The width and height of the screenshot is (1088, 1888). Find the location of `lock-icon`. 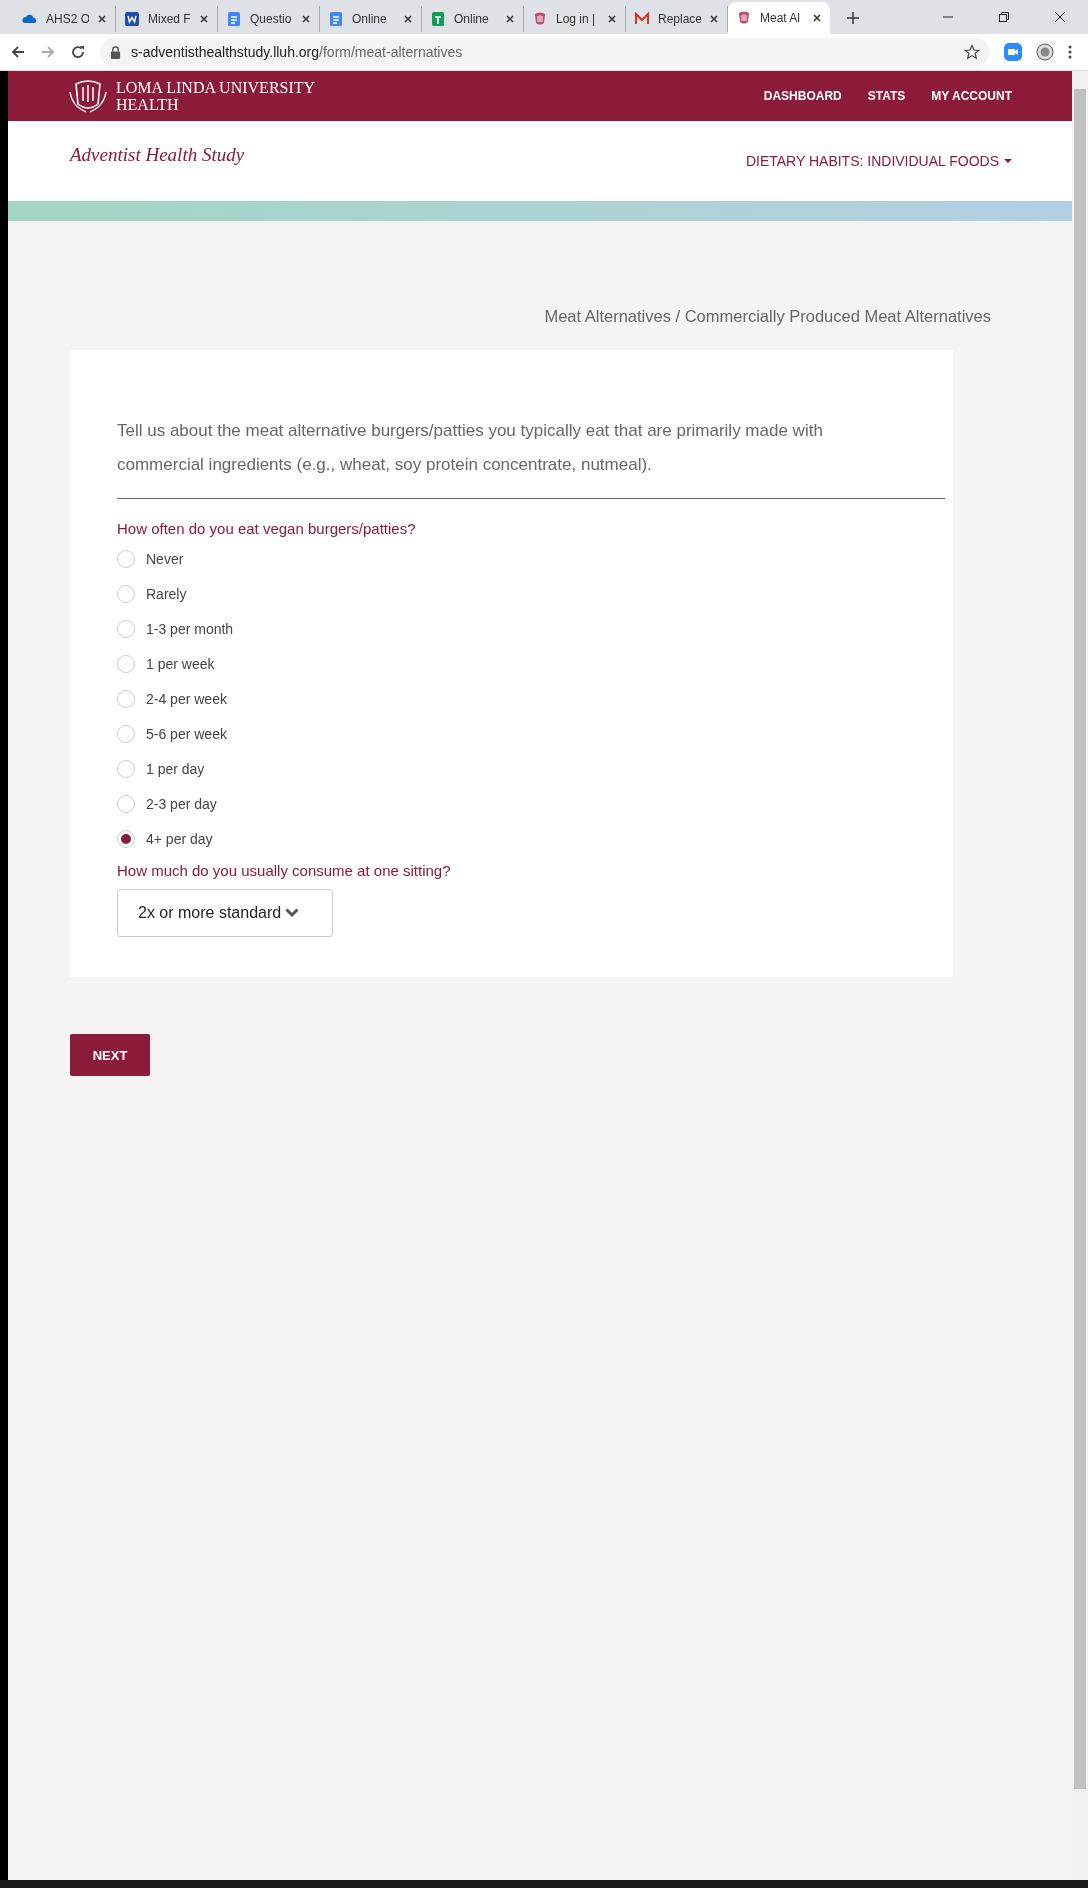

lock-icon is located at coordinates (115, 52).